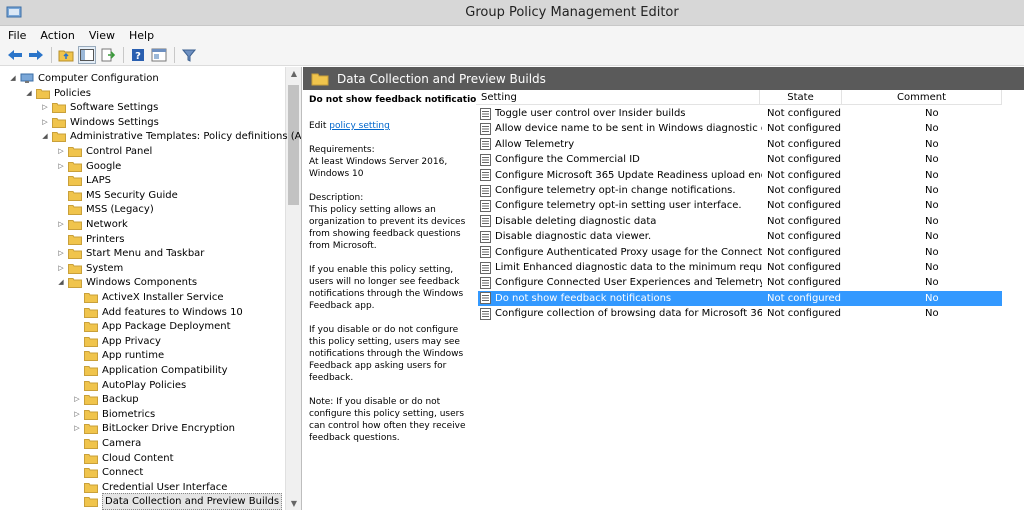 The width and height of the screenshot is (1024, 510). Describe the element at coordinates (123, 458) in the screenshot. I see `tree-item: Cloud Content` at that location.